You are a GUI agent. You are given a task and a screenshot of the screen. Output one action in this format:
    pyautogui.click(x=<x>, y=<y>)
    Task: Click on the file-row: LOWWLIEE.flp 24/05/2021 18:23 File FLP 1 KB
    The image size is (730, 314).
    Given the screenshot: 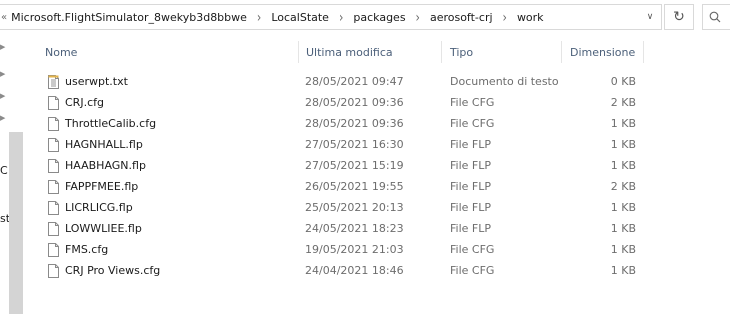 What is the action you would take?
    pyautogui.click(x=357, y=228)
    